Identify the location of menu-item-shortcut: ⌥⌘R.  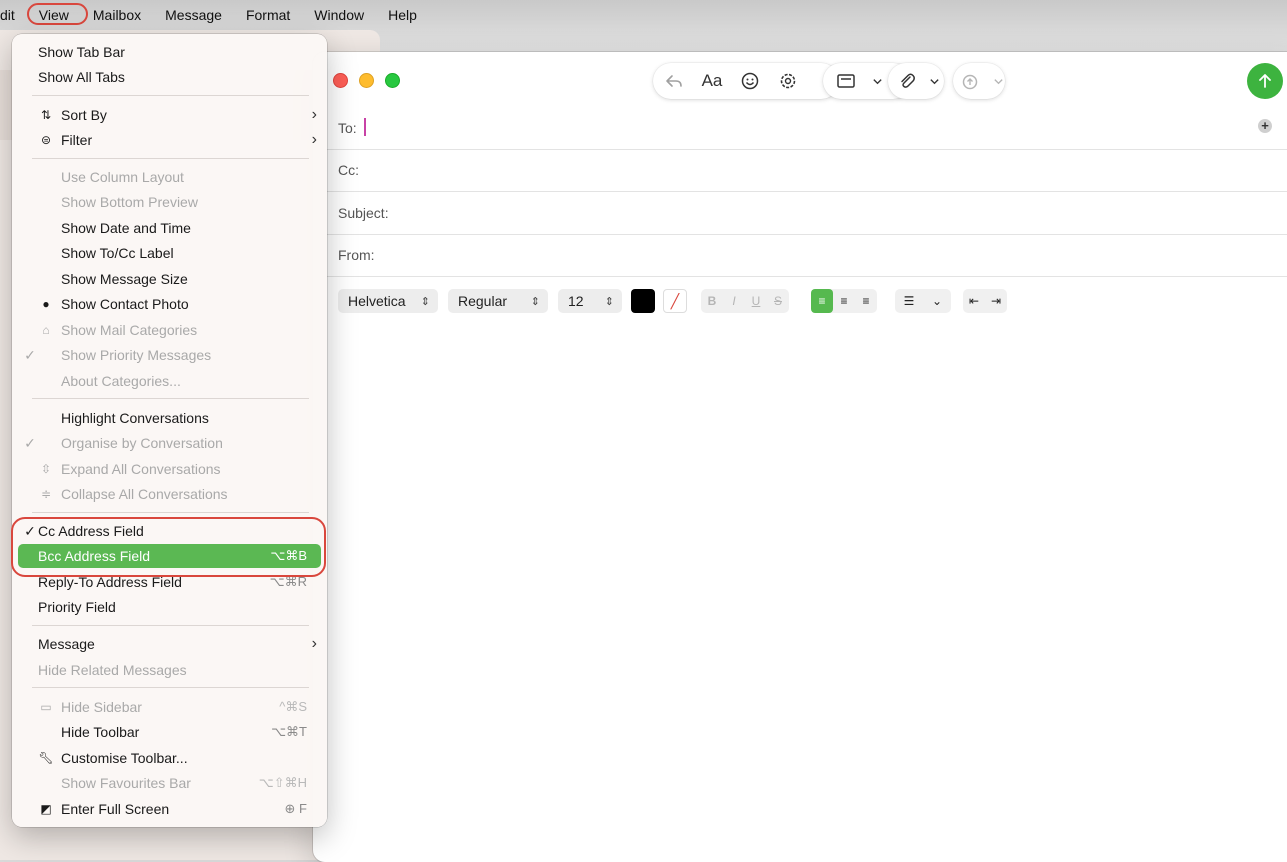
(288, 581).